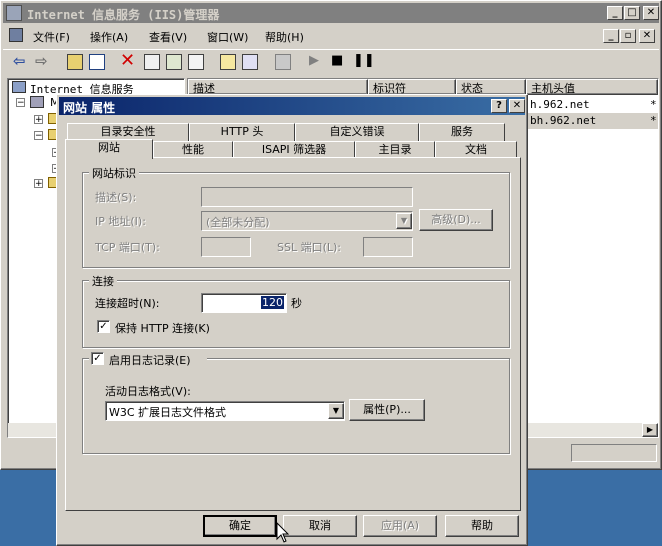 Image resolution: width=662 pixels, height=546 pixels. What do you see at coordinates (127, 303) in the screenshot?
I see `connection-timeout-label: 连接超时(N):` at bounding box center [127, 303].